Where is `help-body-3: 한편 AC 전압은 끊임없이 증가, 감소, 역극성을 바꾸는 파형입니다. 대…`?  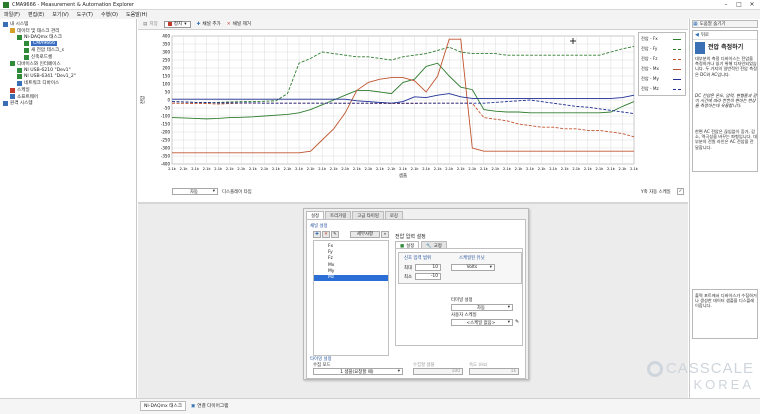
help-body-3: 한편 AC 전압은 끊임없이 증가, 감소, 역극성을 바꾸는 파형입니다. 대… is located at coordinates (726, 139).